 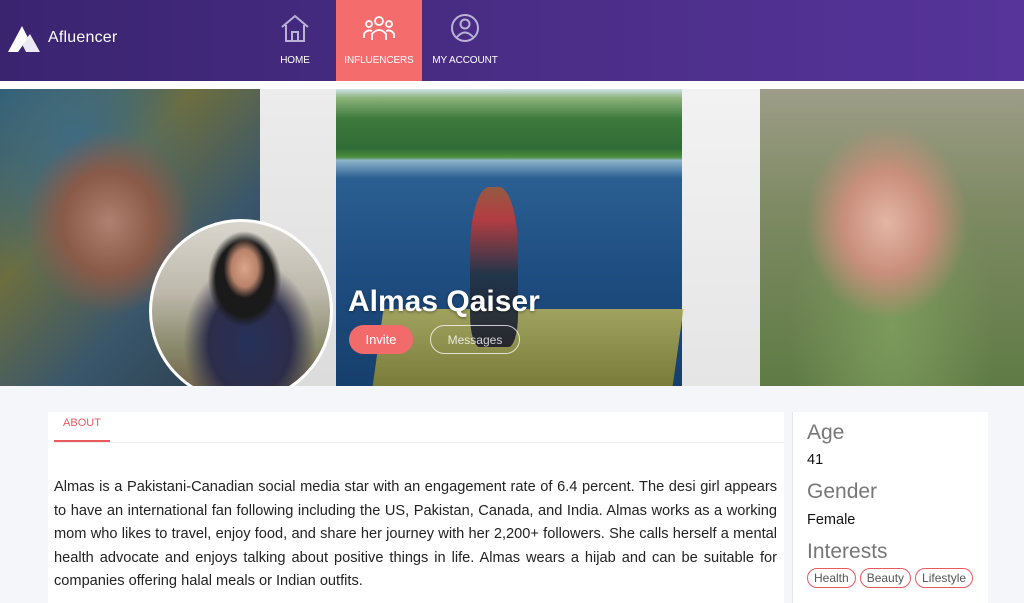 I want to click on interest-tag: Health, so click(x=831, y=578).